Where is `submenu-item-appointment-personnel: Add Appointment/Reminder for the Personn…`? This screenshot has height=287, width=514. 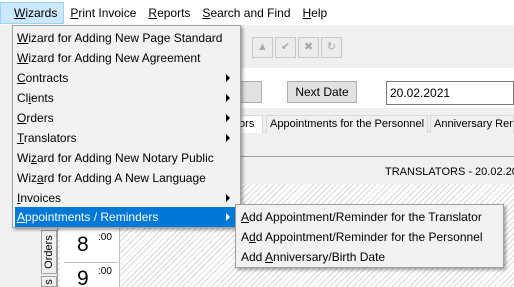 submenu-item-appointment-personnel: Add Appointment/Reminder for the Personn… is located at coordinates (361, 237).